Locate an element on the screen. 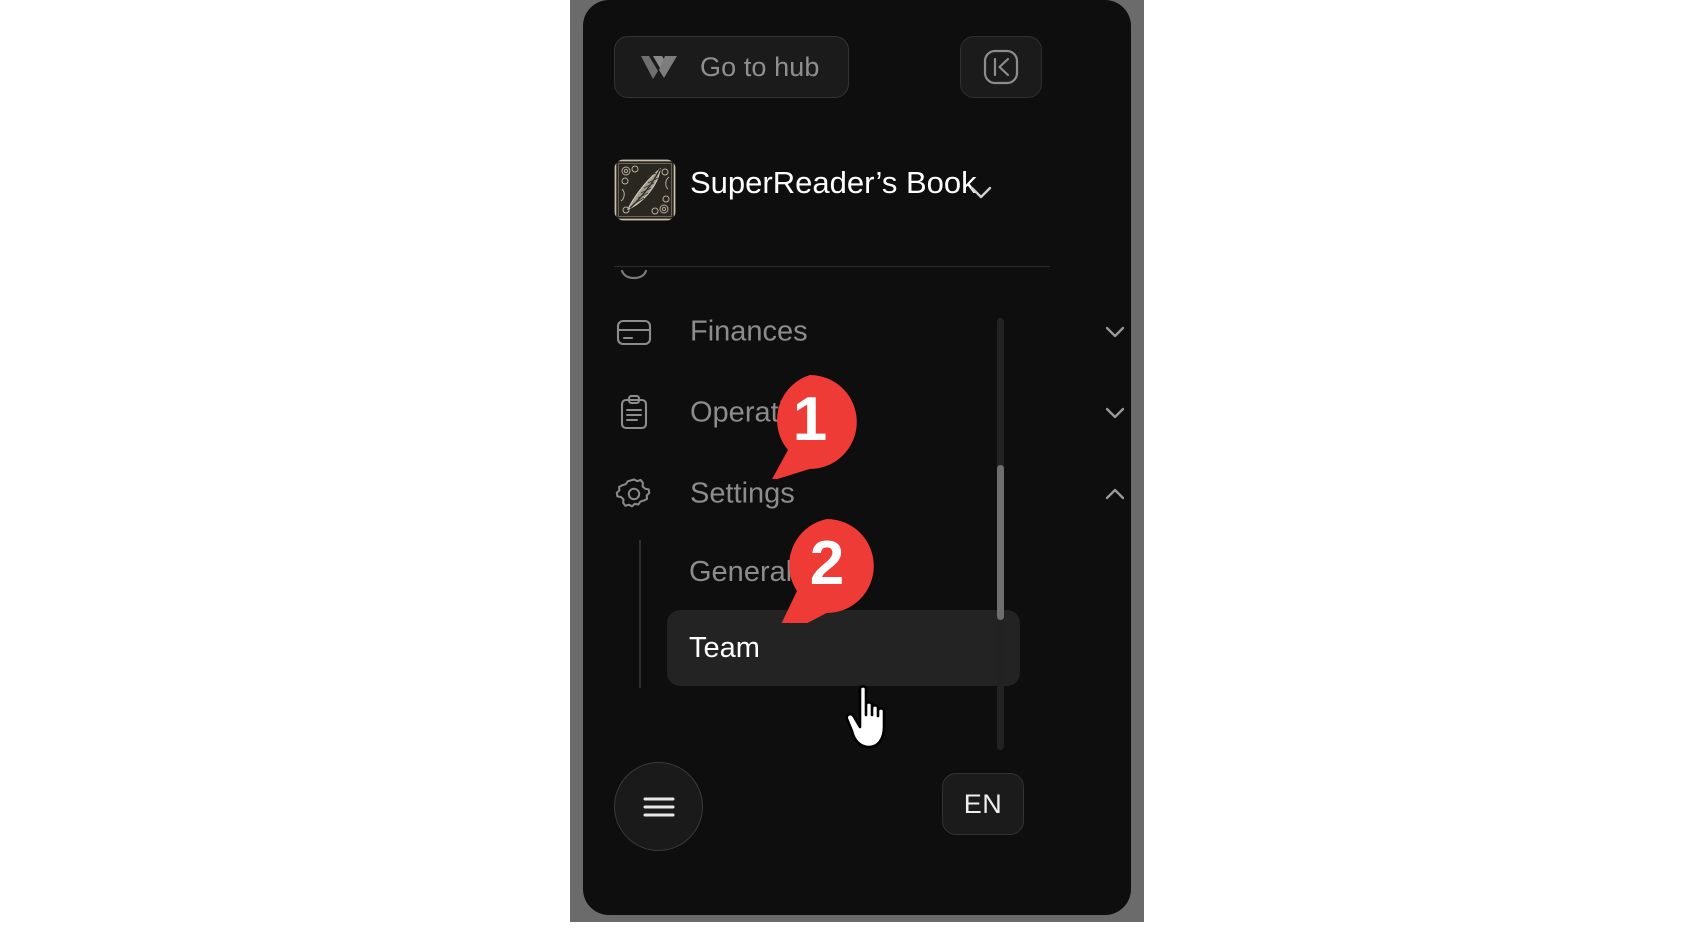  annotation-callout-1: 1 is located at coordinates (810, 427).